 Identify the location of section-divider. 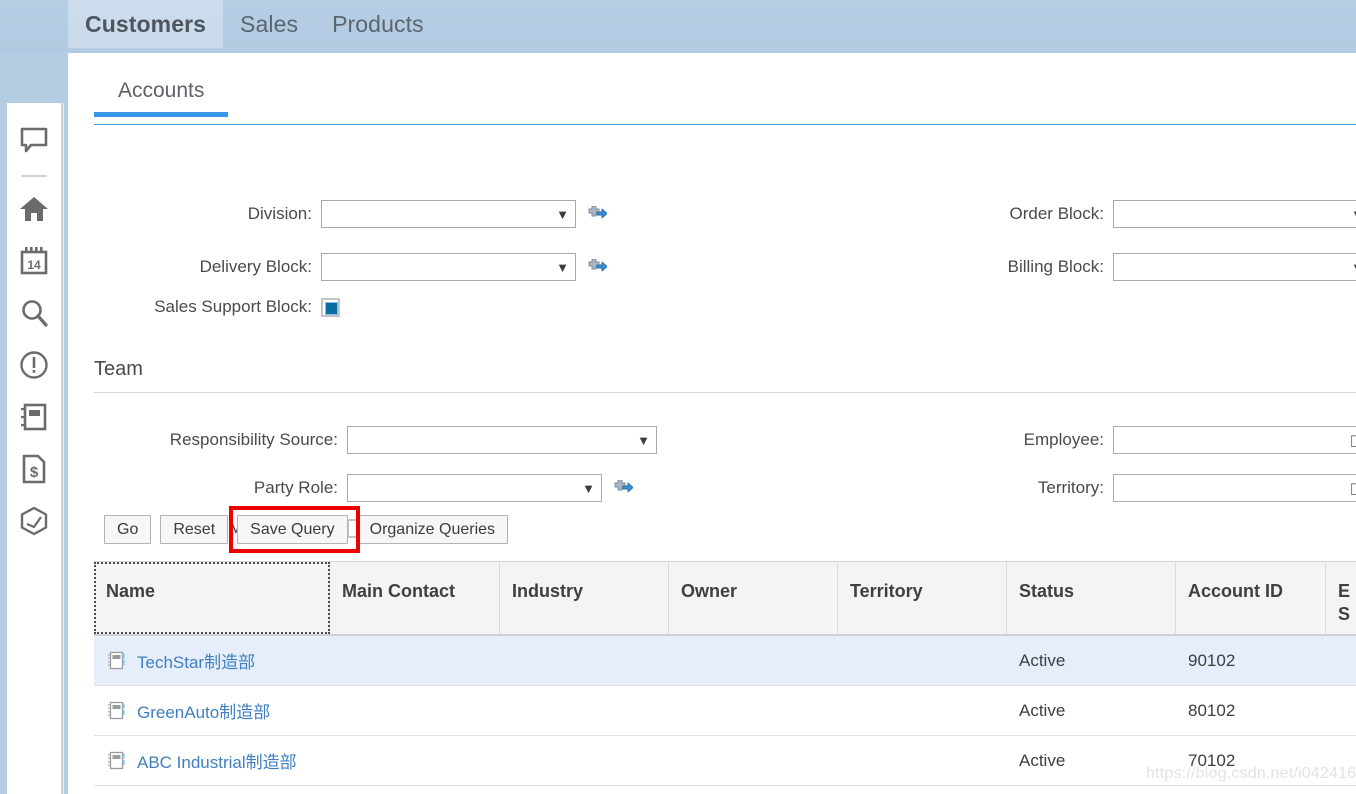
(725, 392).